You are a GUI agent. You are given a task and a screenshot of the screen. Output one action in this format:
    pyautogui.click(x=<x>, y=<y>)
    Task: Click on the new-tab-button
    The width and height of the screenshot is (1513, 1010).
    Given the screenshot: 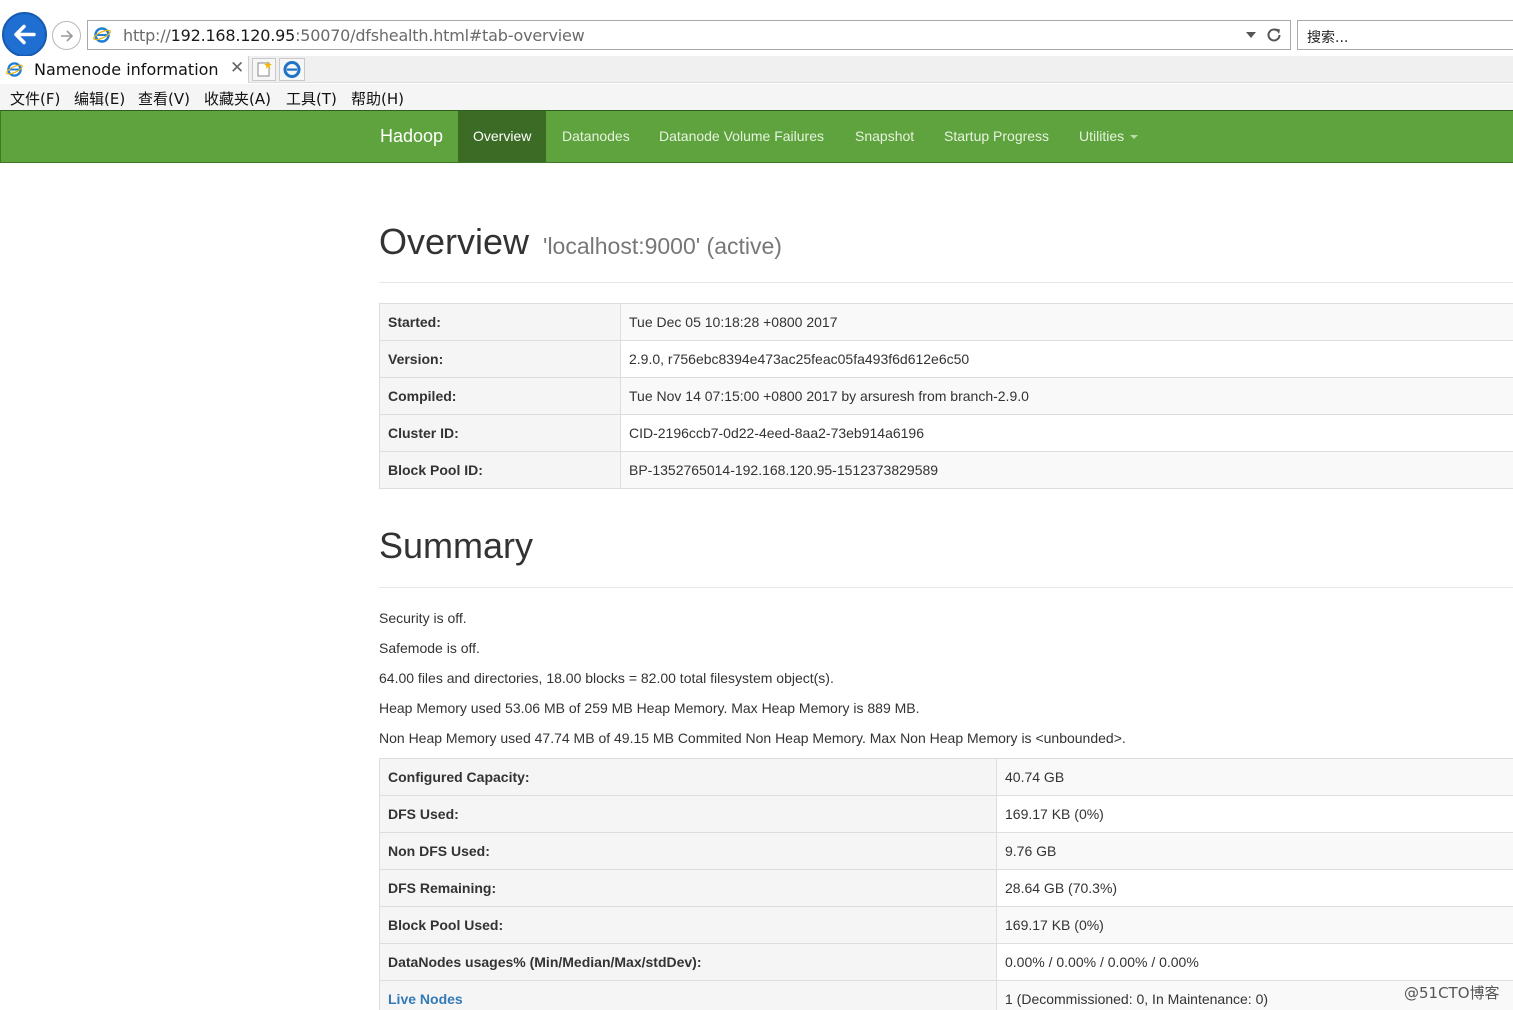 What is the action you would take?
    pyautogui.click(x=264, y=69)
    